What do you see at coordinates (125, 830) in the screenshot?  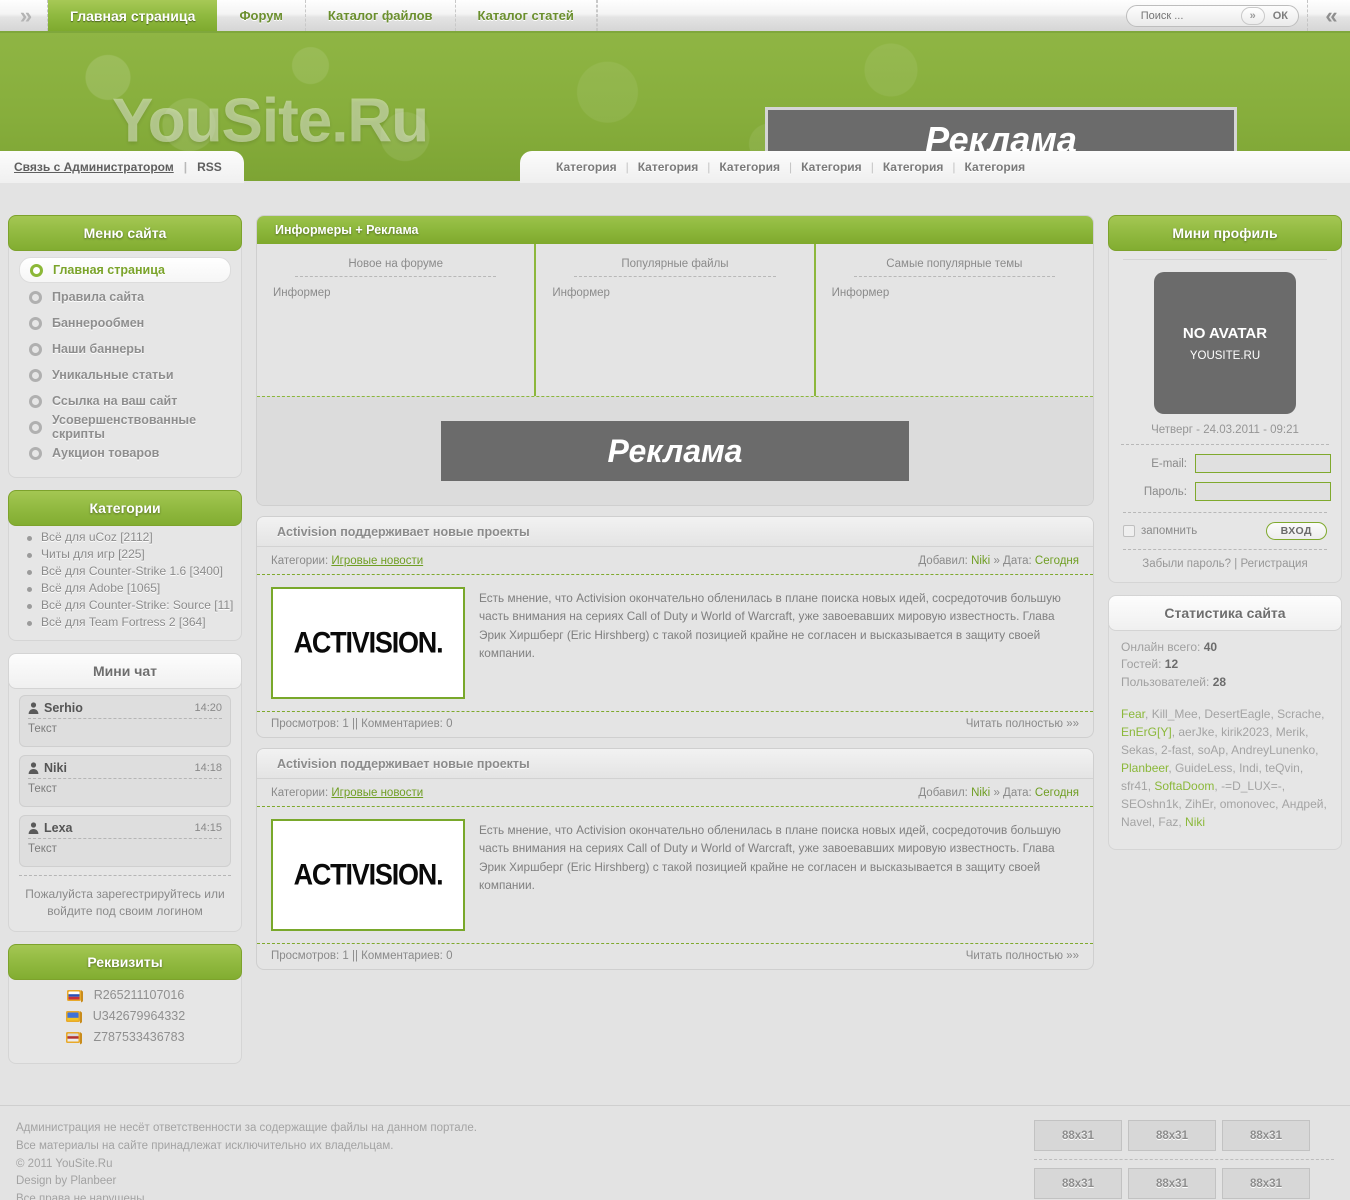 I see `chat-message-header: Lexa 14:15` at bounding box center [125, 830].